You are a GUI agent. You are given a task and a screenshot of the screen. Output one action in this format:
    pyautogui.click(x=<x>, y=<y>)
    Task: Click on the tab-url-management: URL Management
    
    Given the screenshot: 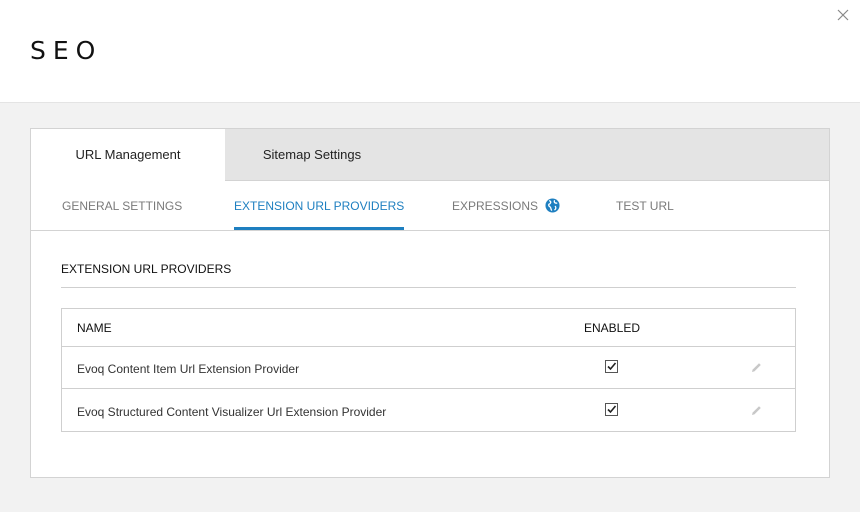 What is the action you would take?
    pyautogui.click(x=128, y=155)
    